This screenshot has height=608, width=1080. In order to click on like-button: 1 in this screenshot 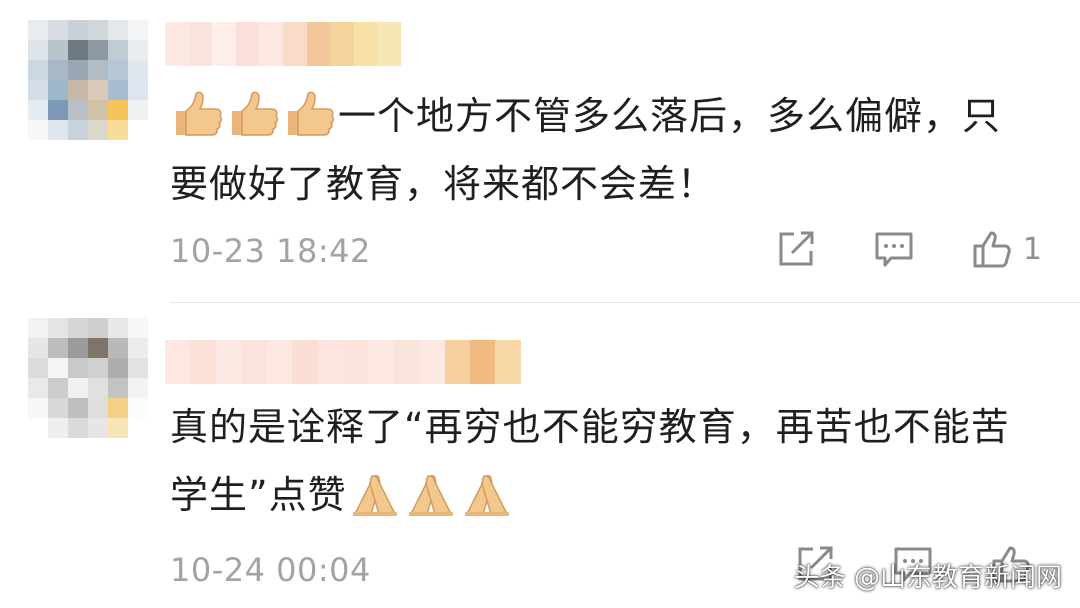, I will do `click(1006, 249)`.